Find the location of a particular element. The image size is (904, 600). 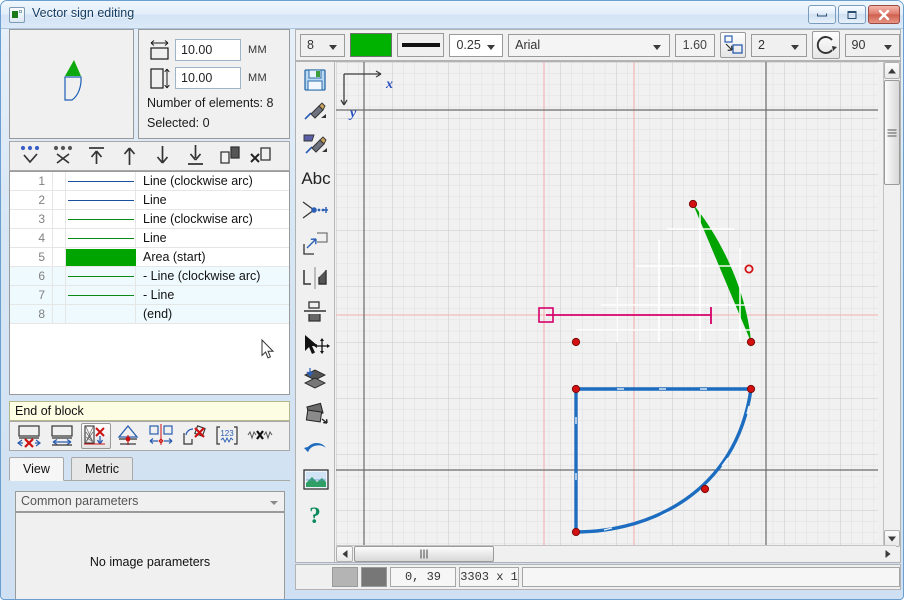

numeric-edit-icon: 123 is located at coordinates (228, 436).